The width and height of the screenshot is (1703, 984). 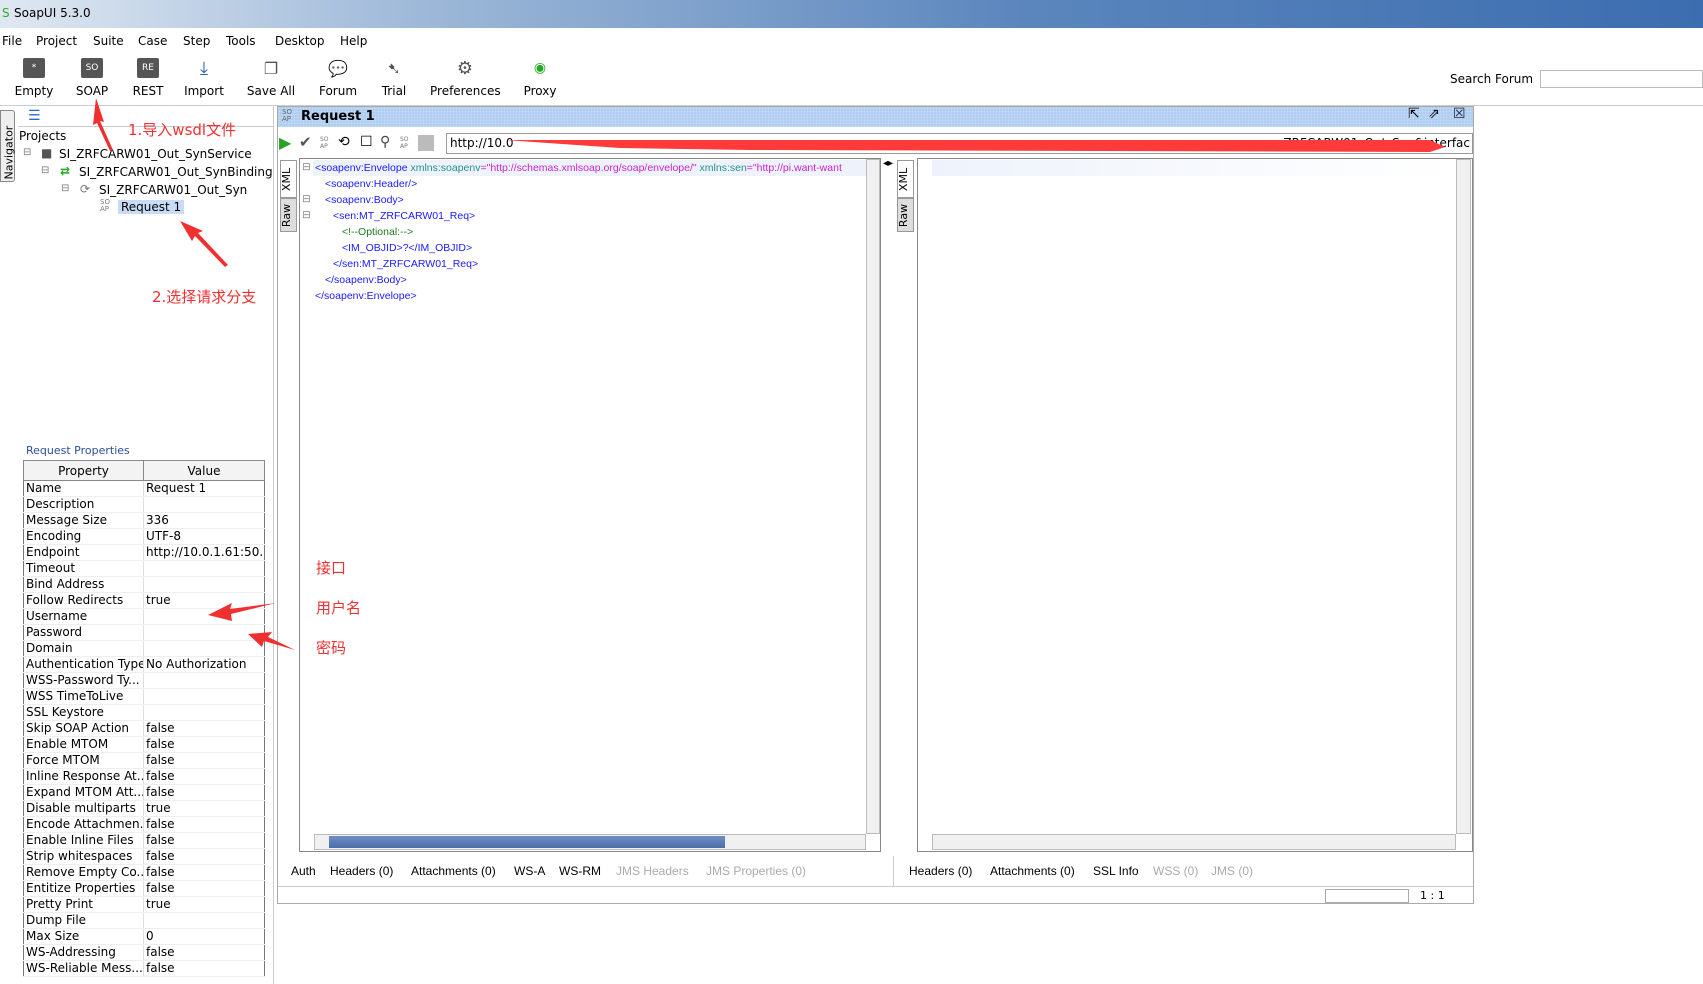 I want to click on property-name: Strip whitespaces, so click(x=83, y=856).